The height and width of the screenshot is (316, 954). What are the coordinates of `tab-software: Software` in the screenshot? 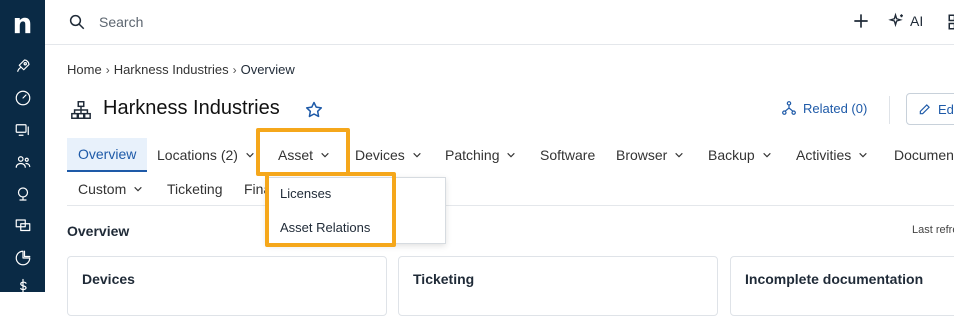 It's located at (567, 155).